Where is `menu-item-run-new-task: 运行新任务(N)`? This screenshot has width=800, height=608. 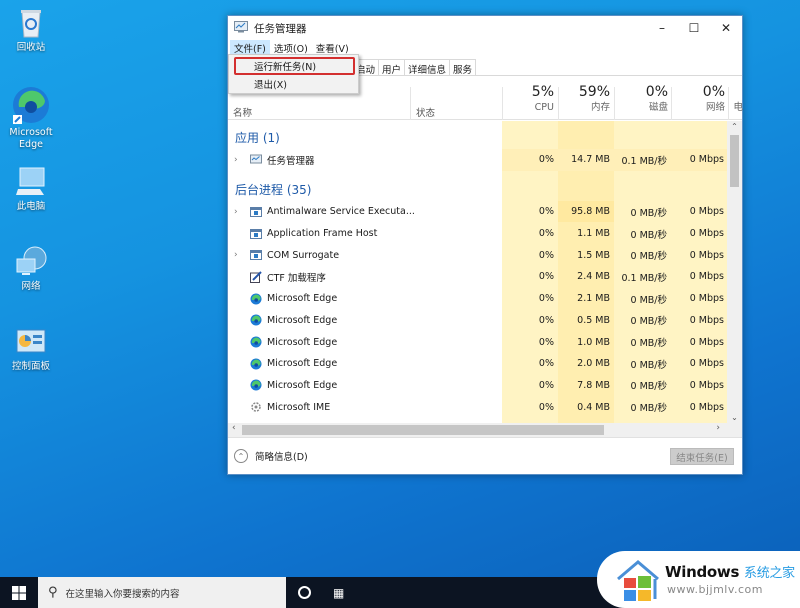
menu-item-run-new-task: 运行新任务(N) is located at coordinates (294, 66).